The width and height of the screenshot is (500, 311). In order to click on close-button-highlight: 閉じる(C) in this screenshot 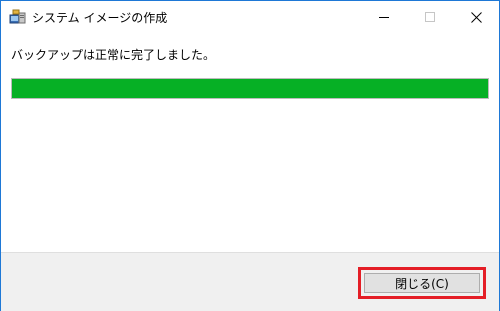, I will do `click(422, 283)`.